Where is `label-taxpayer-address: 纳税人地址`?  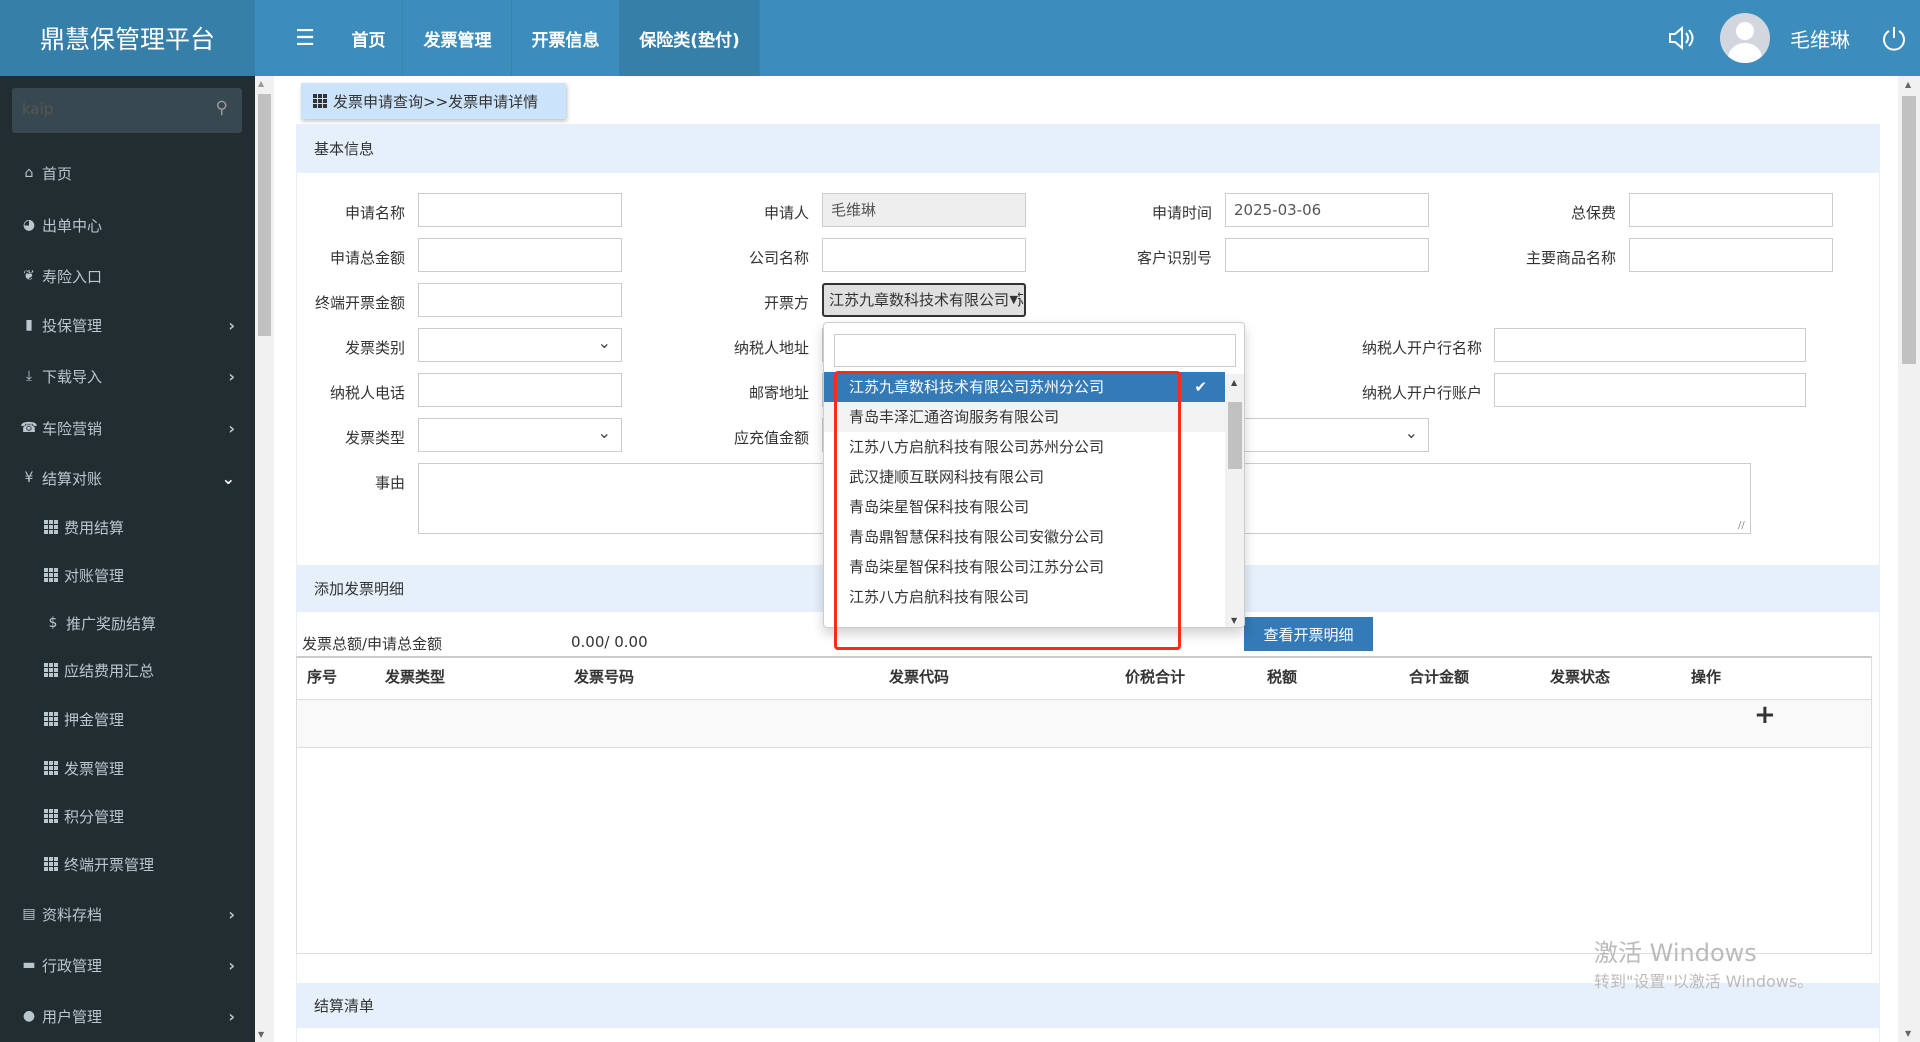 label-taxpayer-address: 纳税人地址 is located at coordinates (771, 348).